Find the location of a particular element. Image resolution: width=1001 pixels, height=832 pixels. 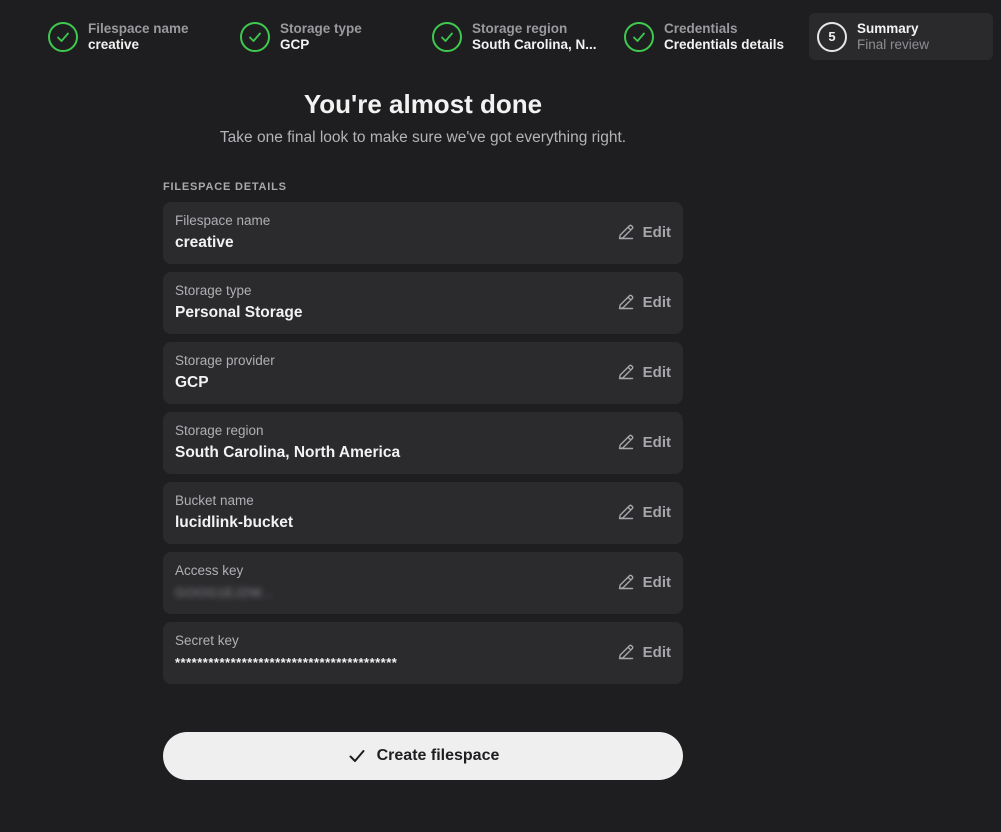

detail-value: South Carolina, North America is located at coordinates (288, 452).